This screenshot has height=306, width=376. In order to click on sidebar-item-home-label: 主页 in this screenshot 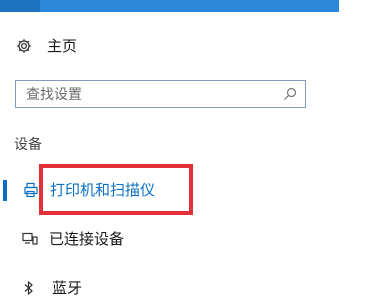, I will do `click(62, 46)`.